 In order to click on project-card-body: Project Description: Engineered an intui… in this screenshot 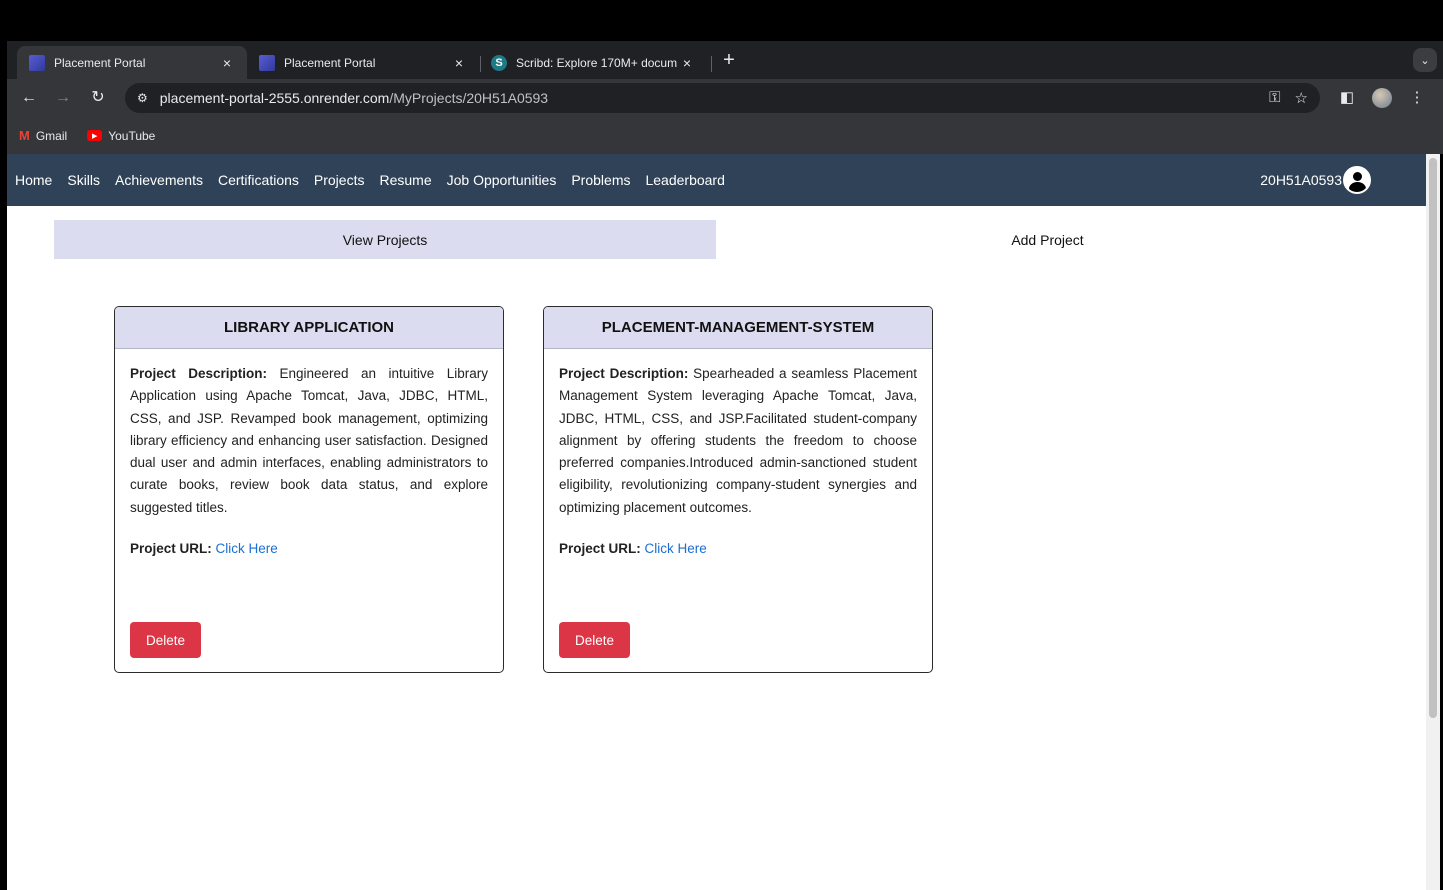, I will do `click(309, 452)`.